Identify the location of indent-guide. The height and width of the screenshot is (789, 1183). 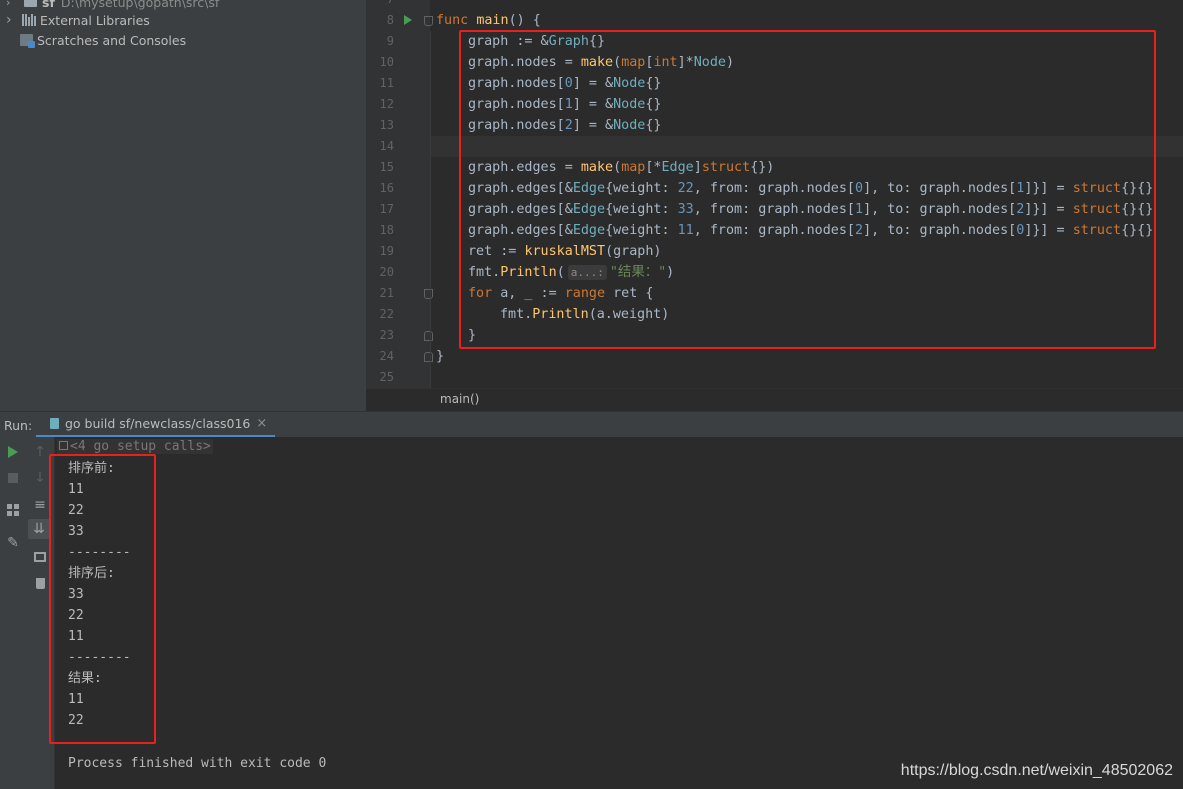
(430, 209).